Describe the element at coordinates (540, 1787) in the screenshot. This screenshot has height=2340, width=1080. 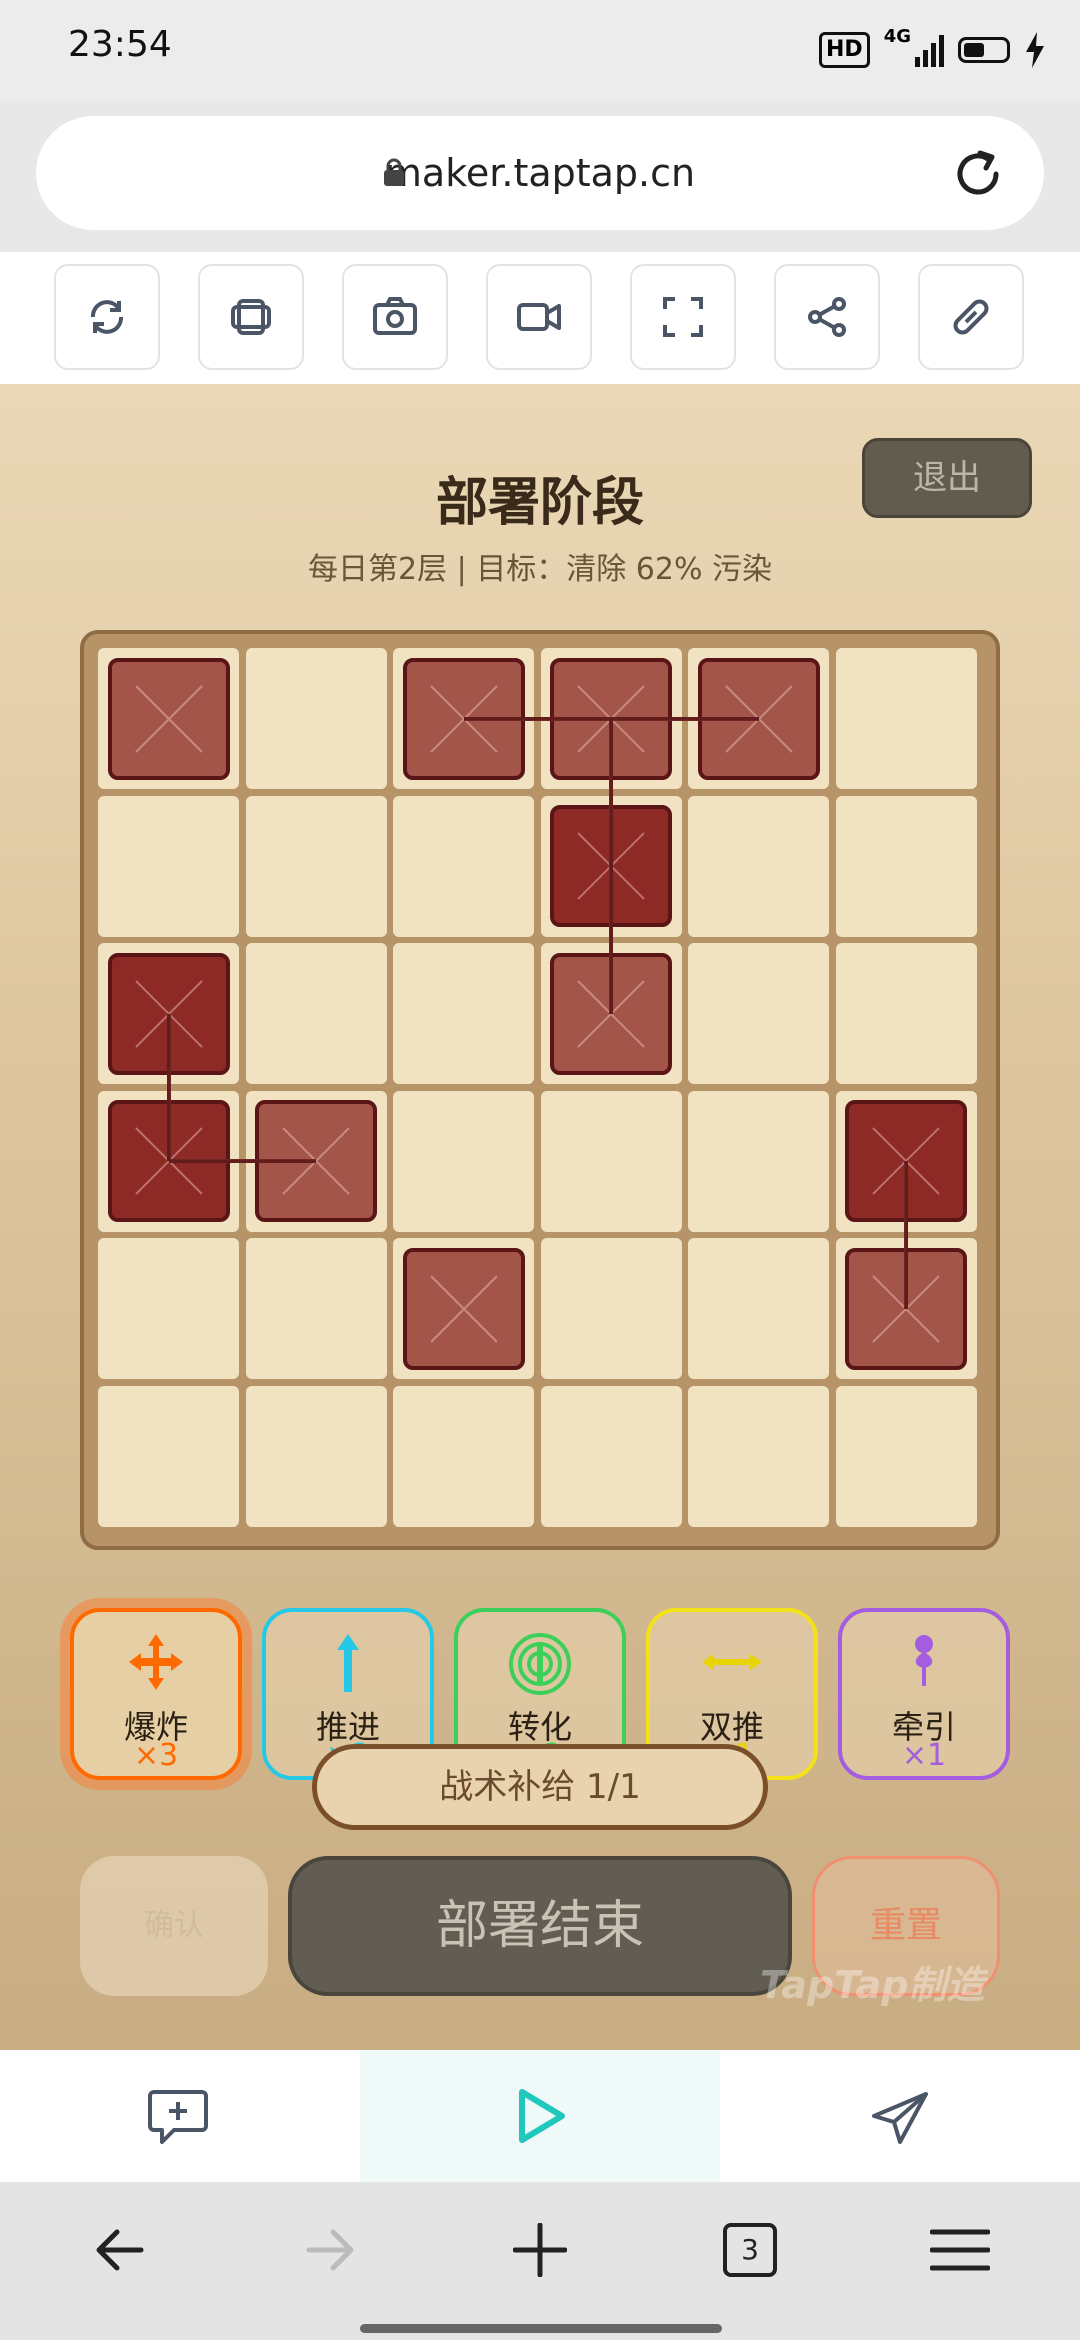
I see `tactical-supply-button: 战术补给 1/1` at that location.